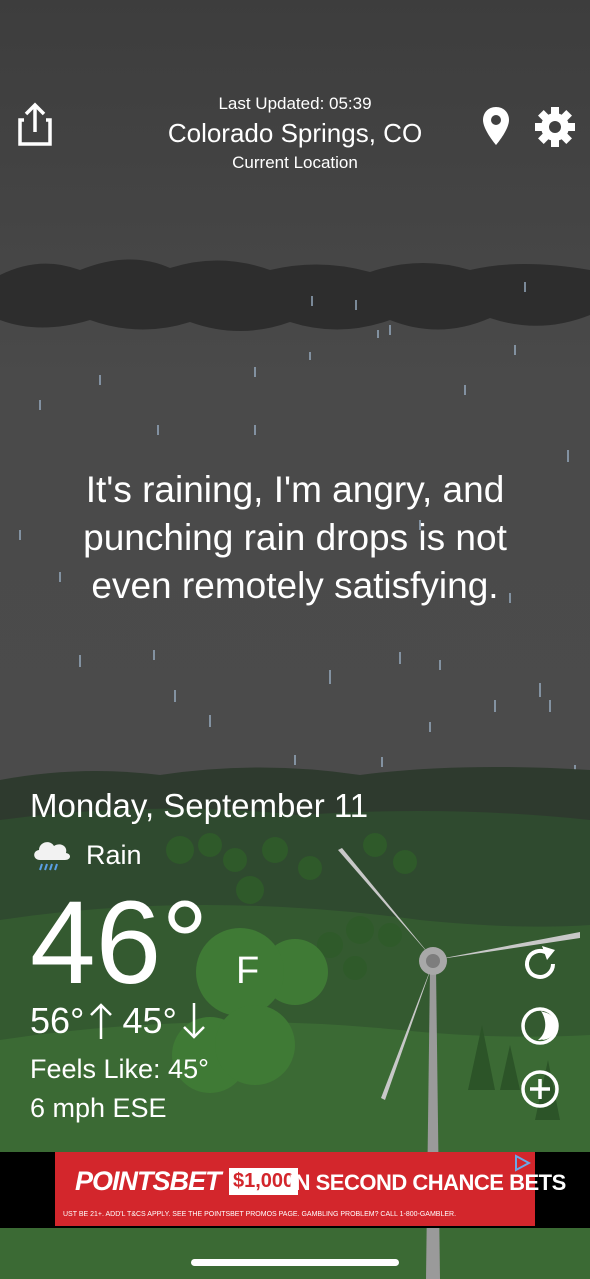 This screenshot has height=1279, width=590. What do you see at coordinates (199, 805) in the screenshot?
I see `forecast-date: Monday, September 11` at bounding box center [199, 805].